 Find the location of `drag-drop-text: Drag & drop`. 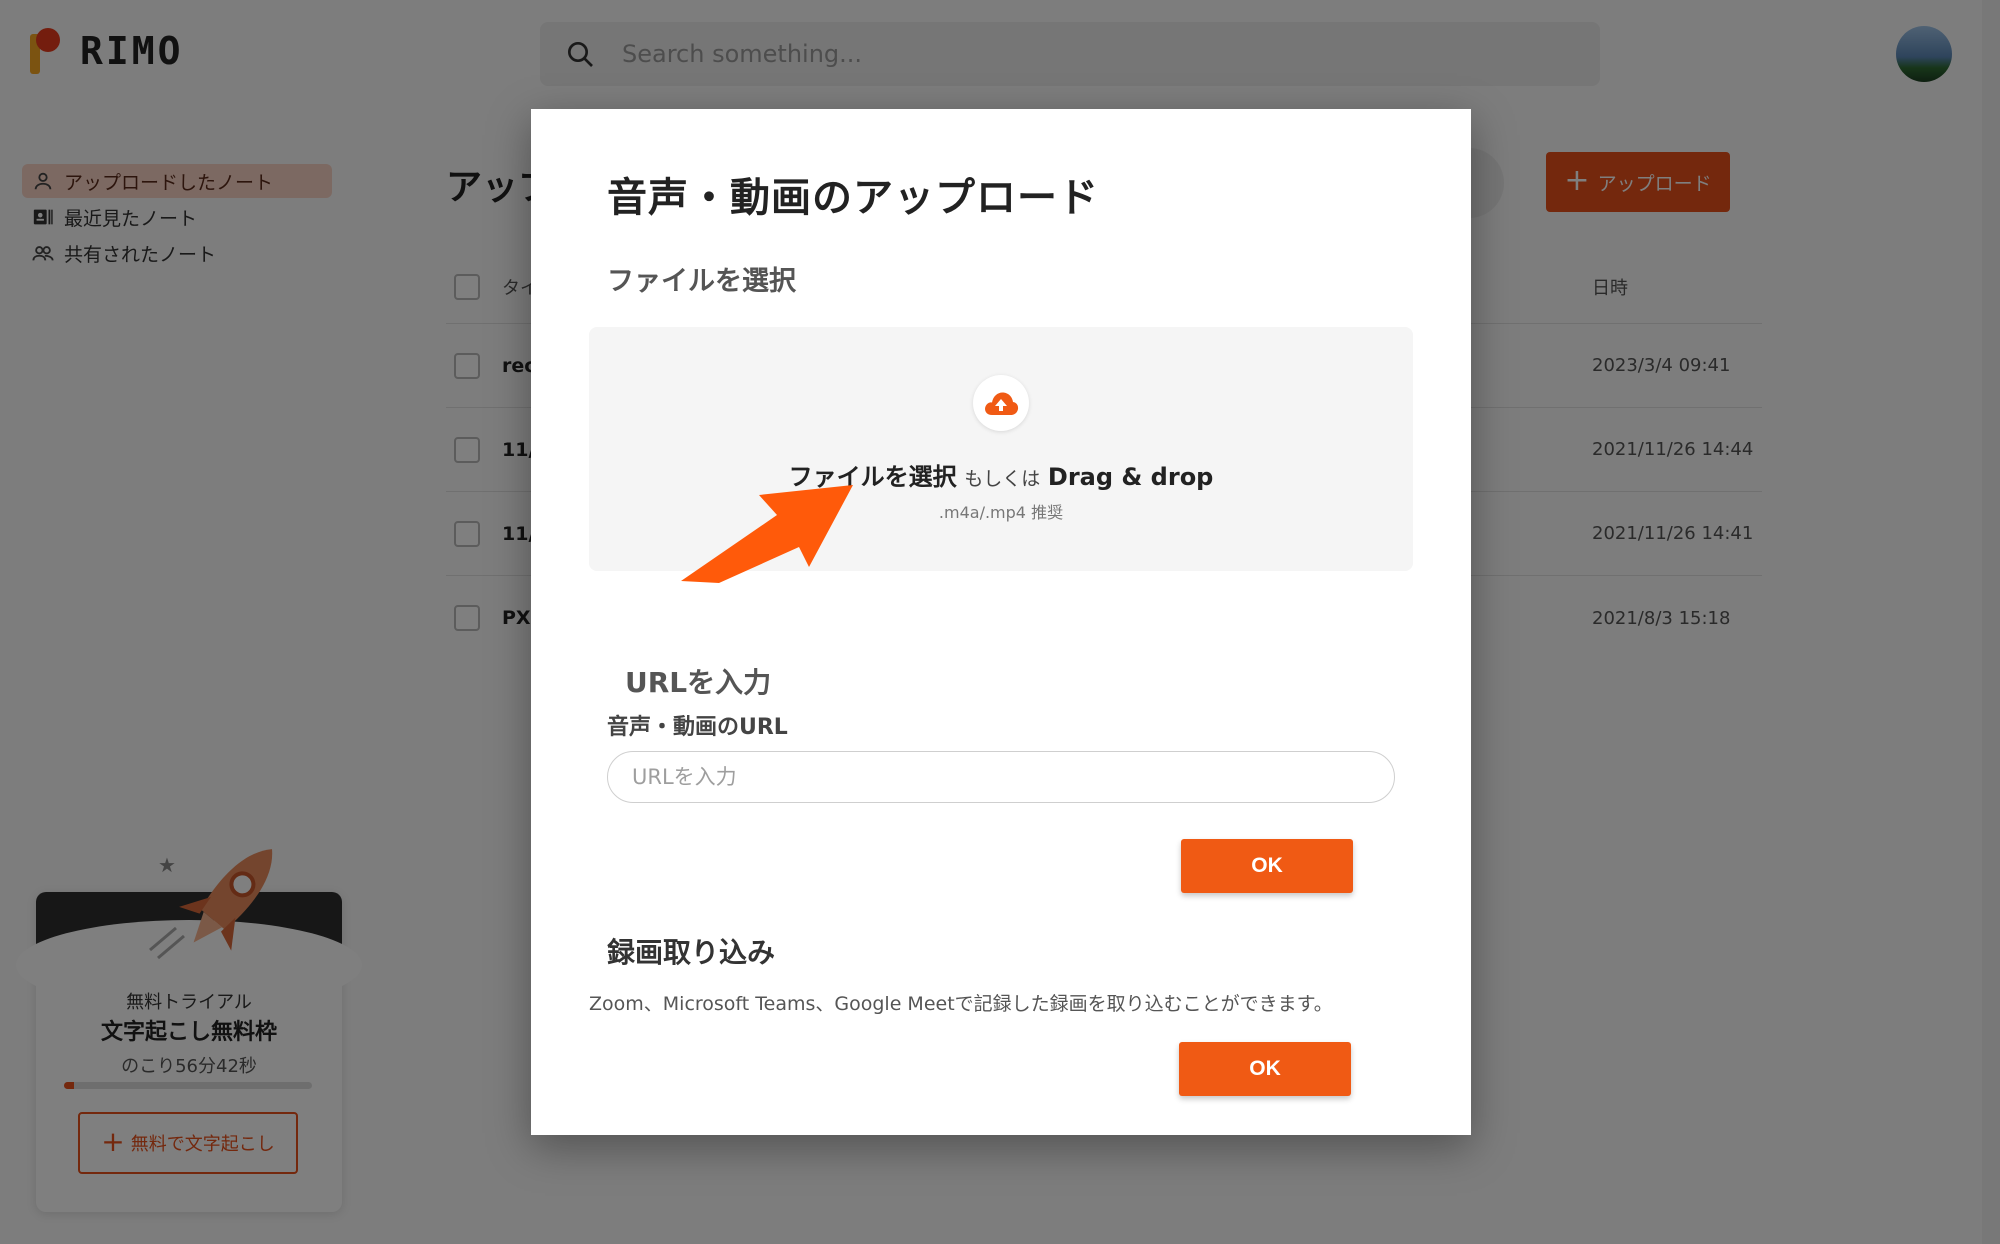

drag-drop-text: Drag & drop is located at coordinates (1130, 477).